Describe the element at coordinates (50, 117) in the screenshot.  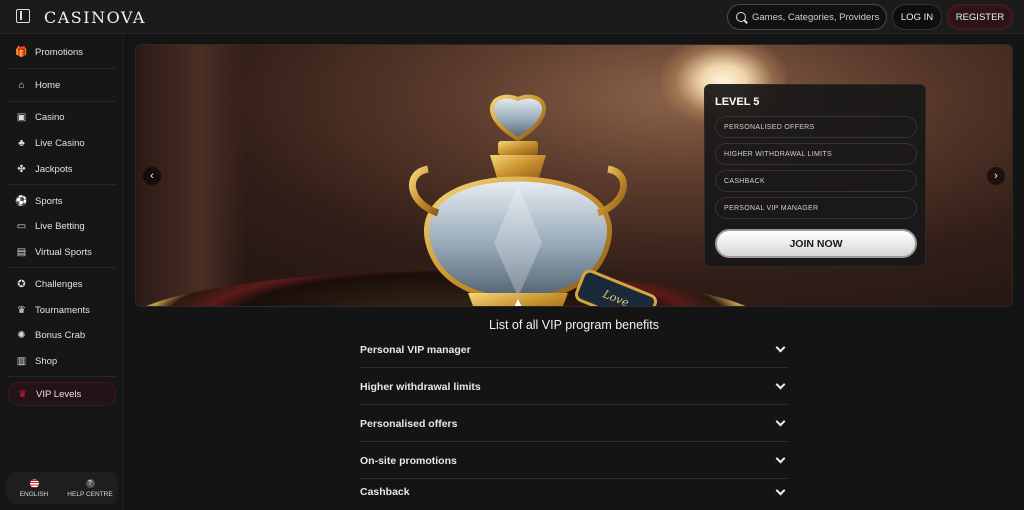
I see `sidebar-item-label: Casino` at that location.